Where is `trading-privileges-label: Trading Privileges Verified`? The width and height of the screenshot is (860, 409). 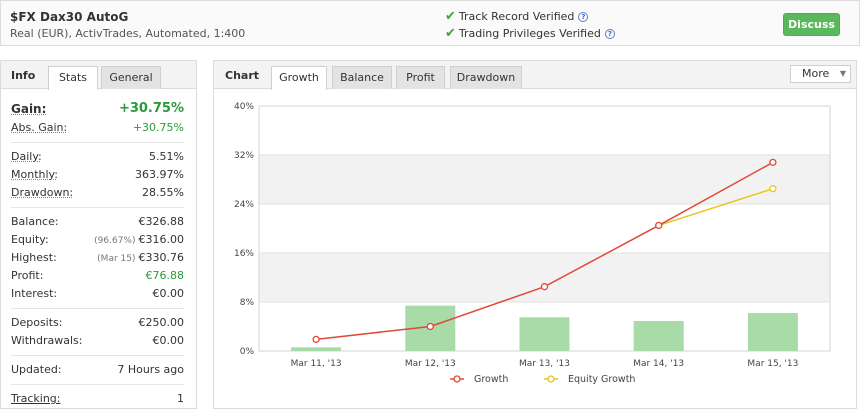
trading-privileges-label: Trading Privileges Verified is located at coordinates (529, 33).